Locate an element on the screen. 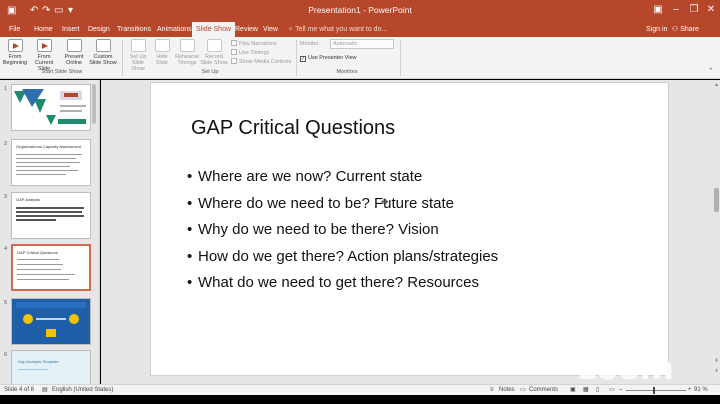  thumb-background is located at coordinates (51, 367).